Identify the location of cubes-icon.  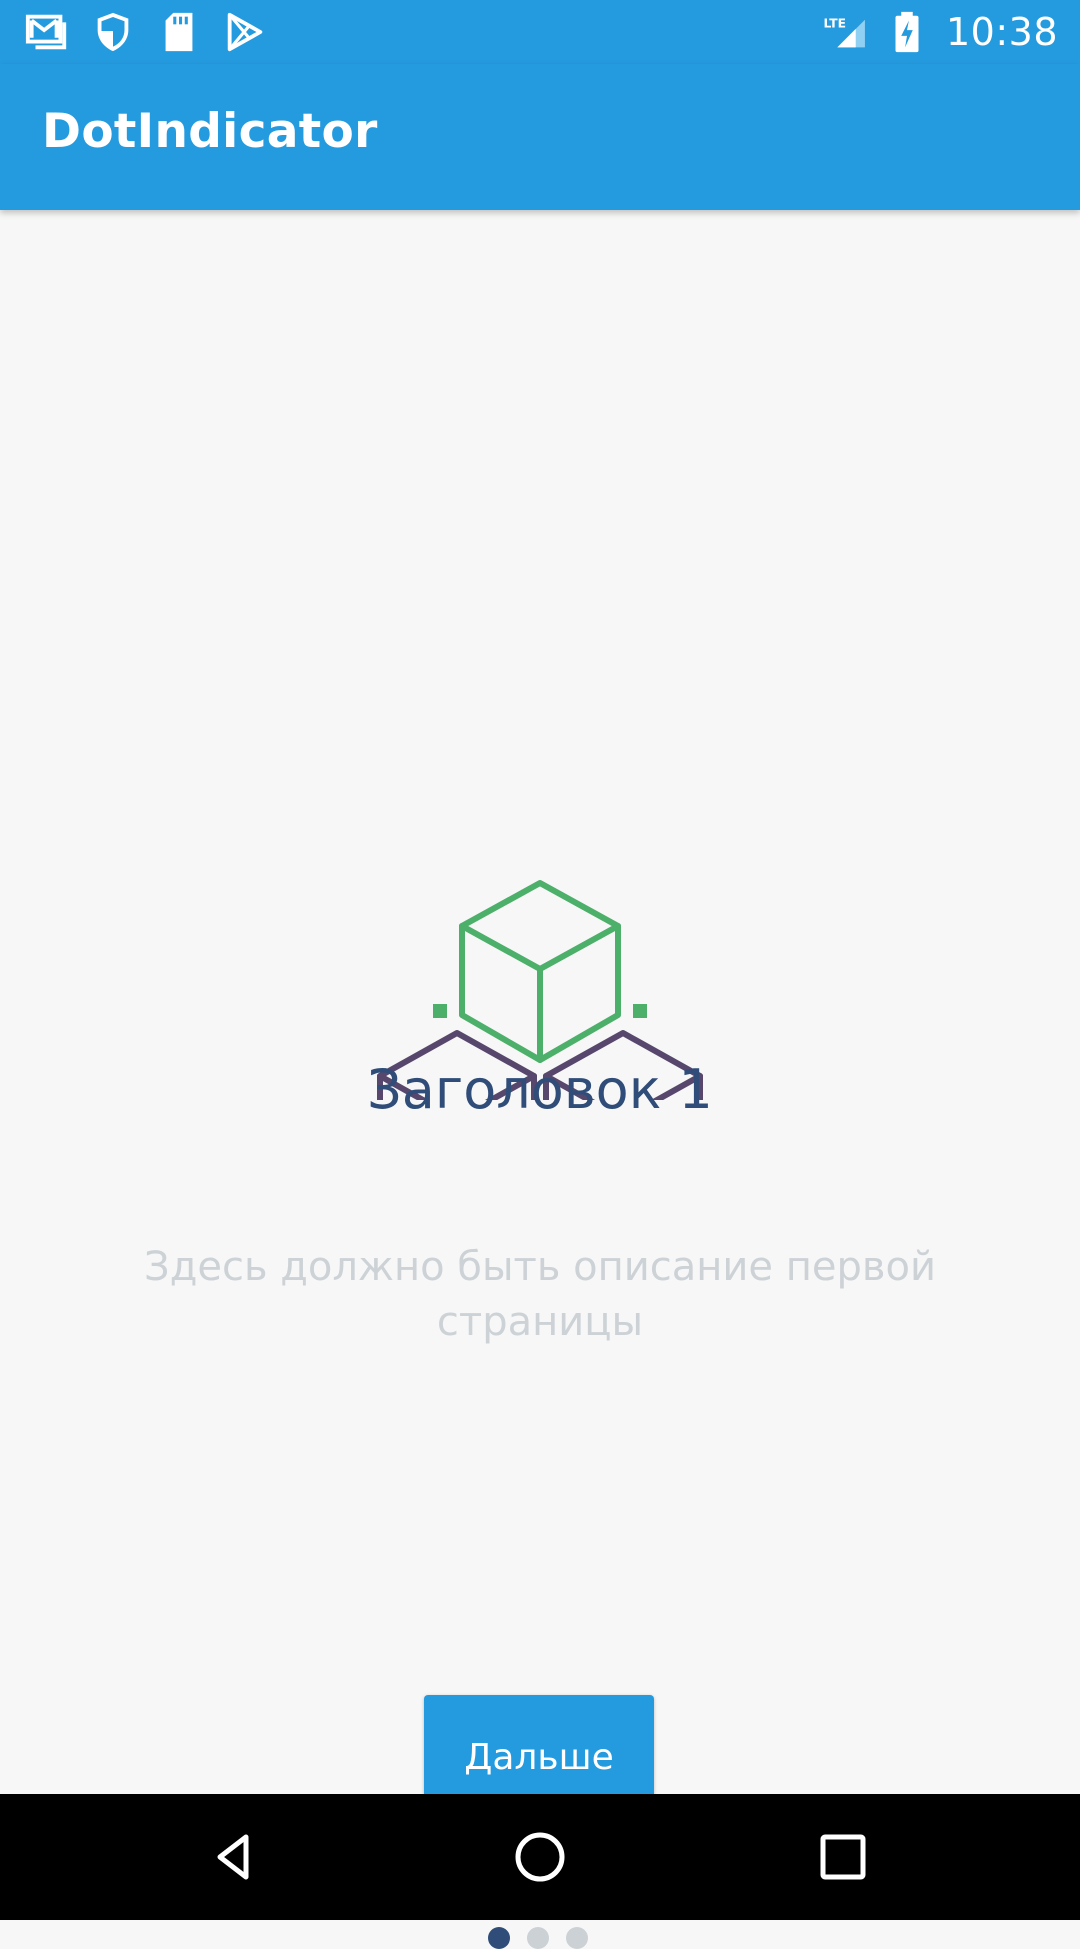
(540, 990).